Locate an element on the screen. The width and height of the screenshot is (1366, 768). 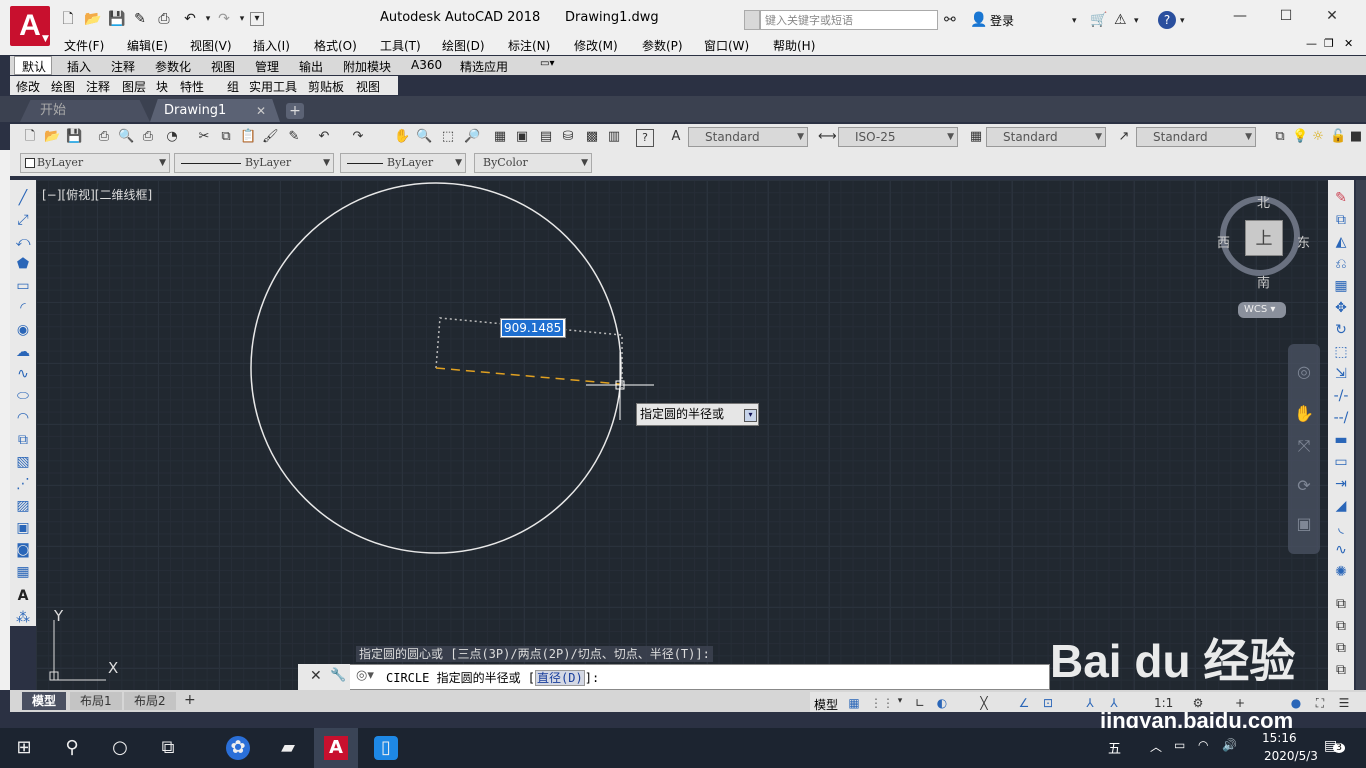
clean-screen-icon: ⛶ is located at coordinates (1320, 703).